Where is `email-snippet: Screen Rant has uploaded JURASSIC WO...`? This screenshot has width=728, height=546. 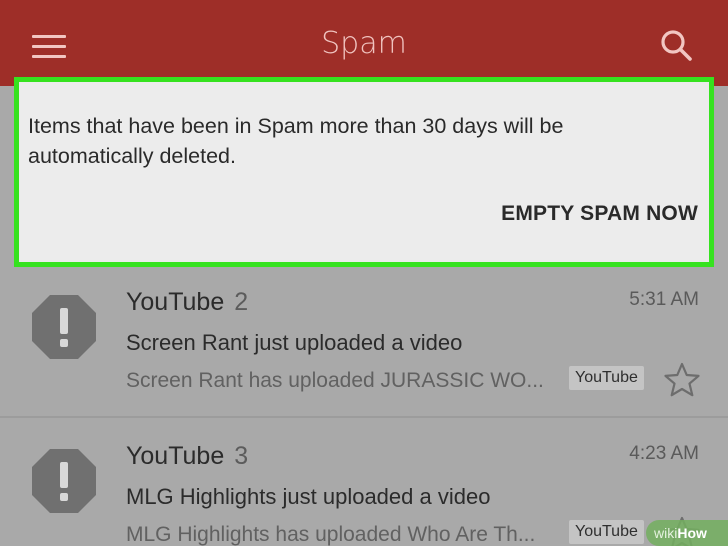
email-snippet: Screen Rant has uploaded JURASSIC WO... is located at coordinates (335, 380).